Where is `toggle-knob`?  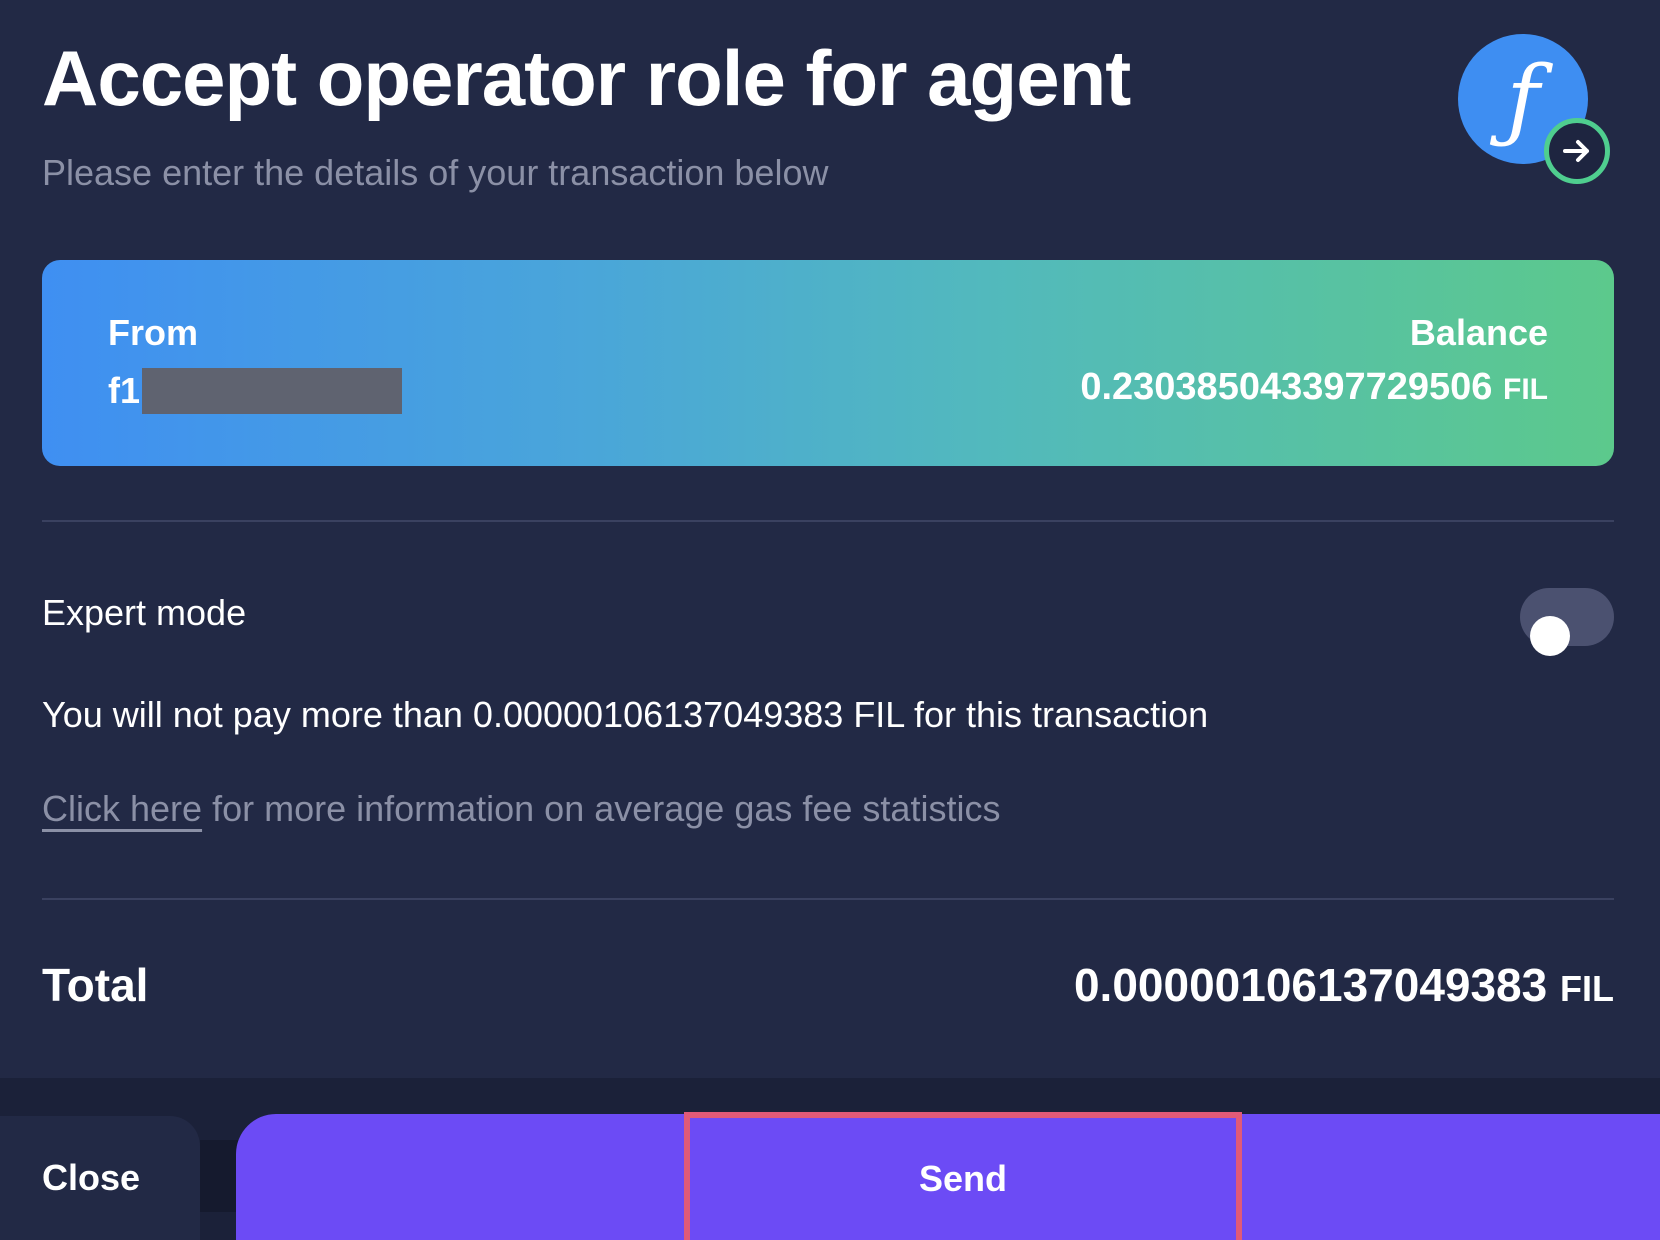 toggle-knob is located at coordinates (1550, 636).